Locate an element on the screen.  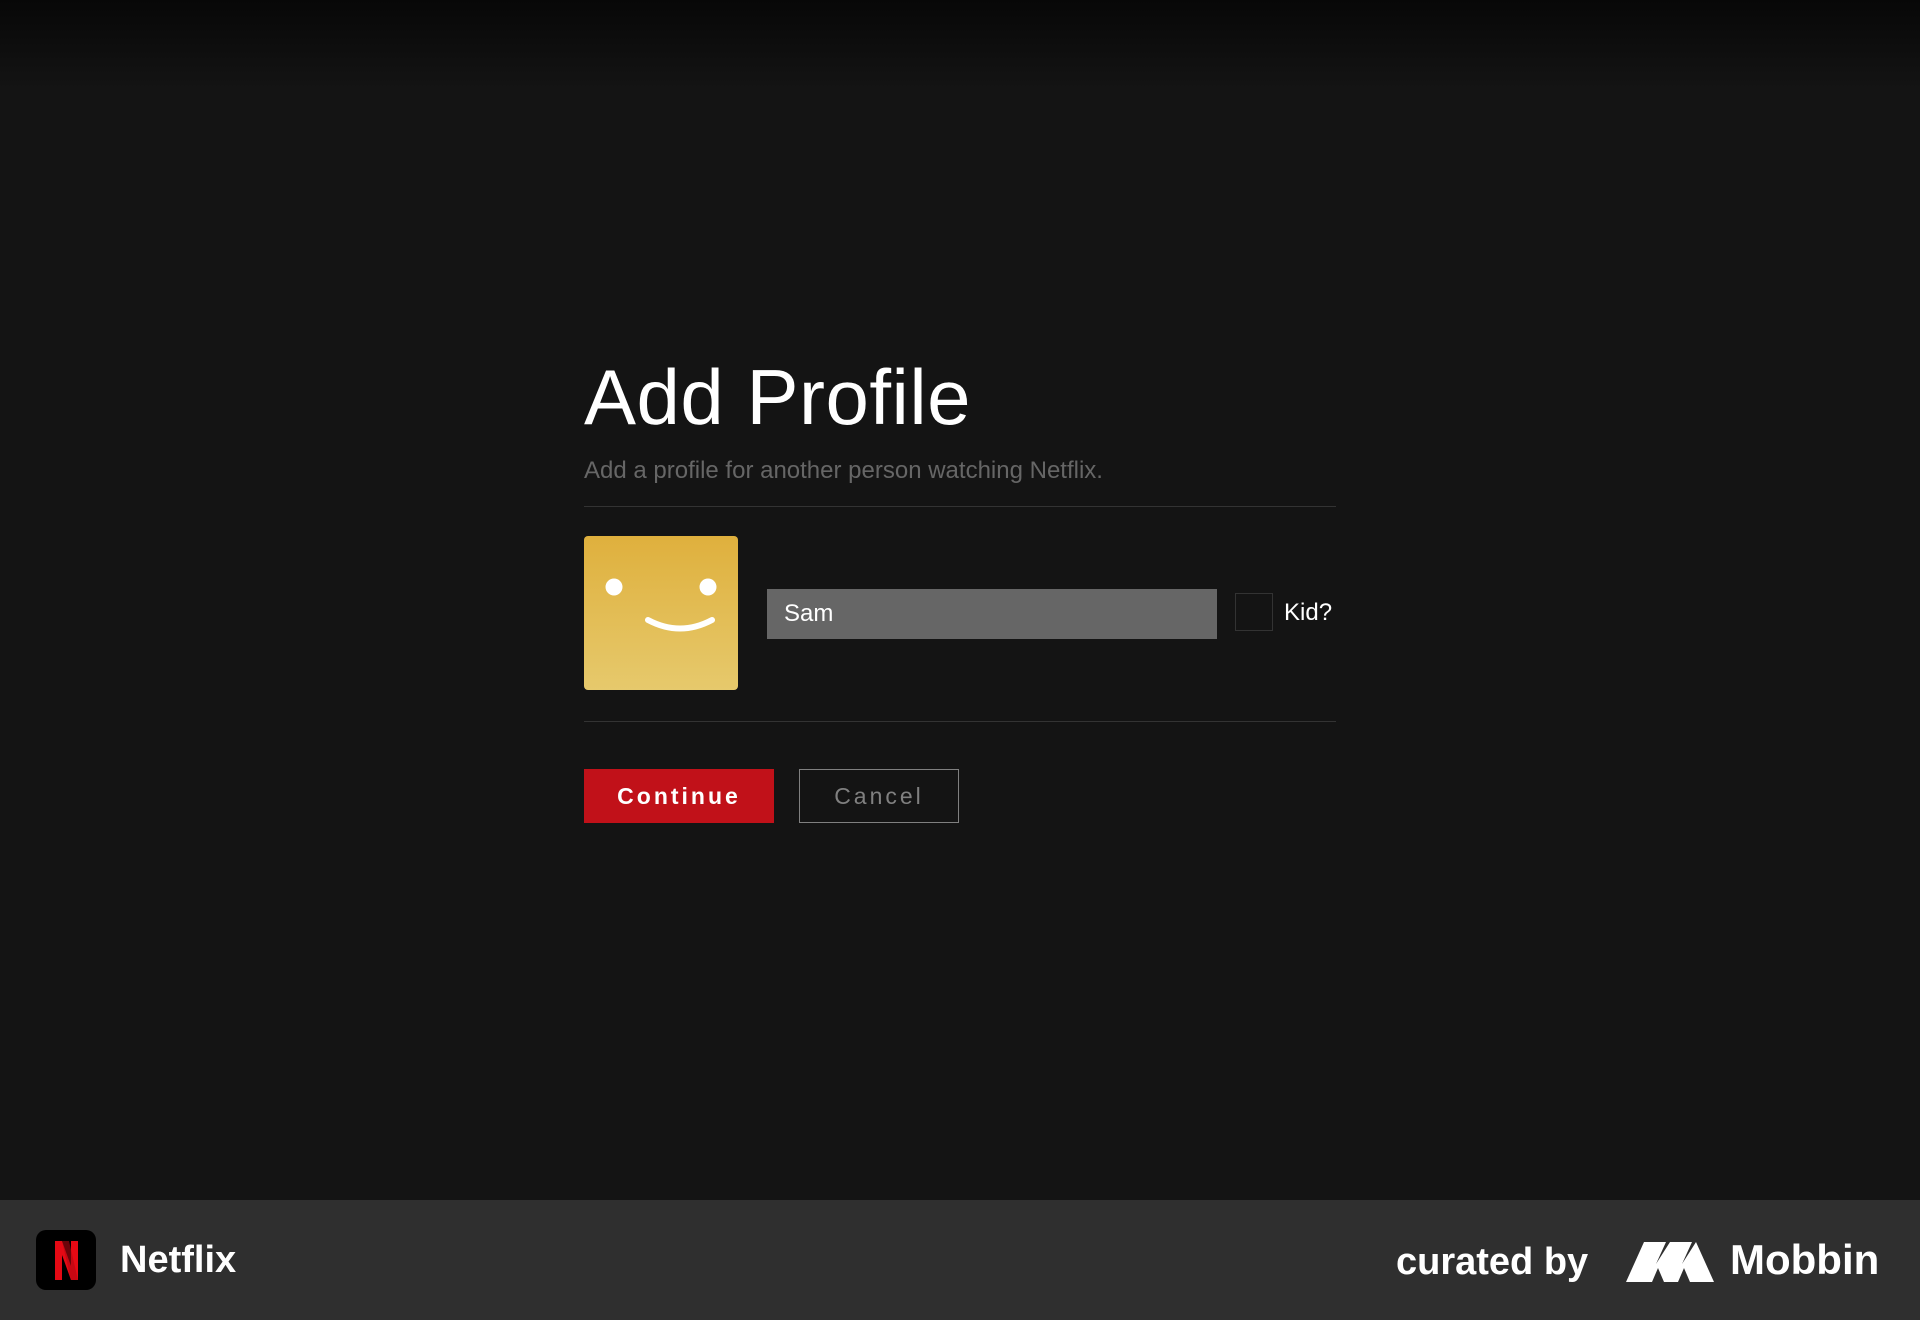
curated-by-label: curated by is located at coordinates (1492, 1262).